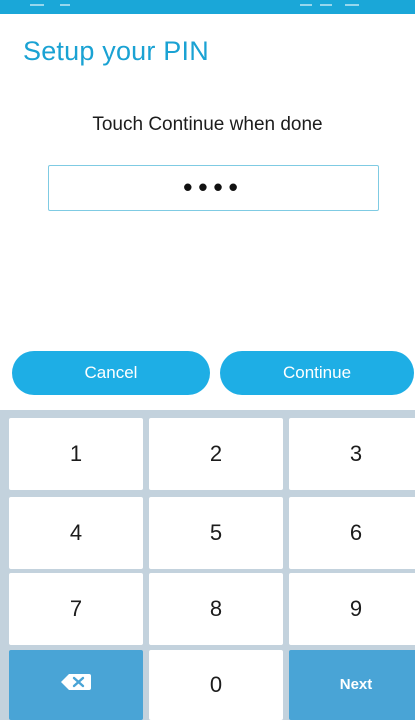 Image resolution: width=415 pixels, height=720 pixels. I want to click on key-4: 4, so click(76, 533).